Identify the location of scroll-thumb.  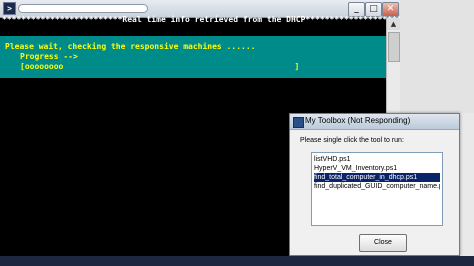
(394, 47).